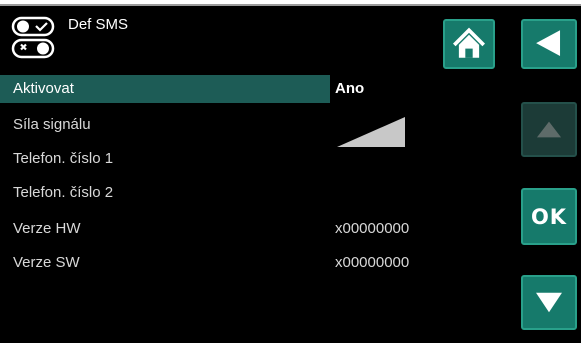  What do you see at coordinates (372, 262) in the screenshot?
I see `setting-value-verze-sw: x00000000` at bounding box center [372, 262].